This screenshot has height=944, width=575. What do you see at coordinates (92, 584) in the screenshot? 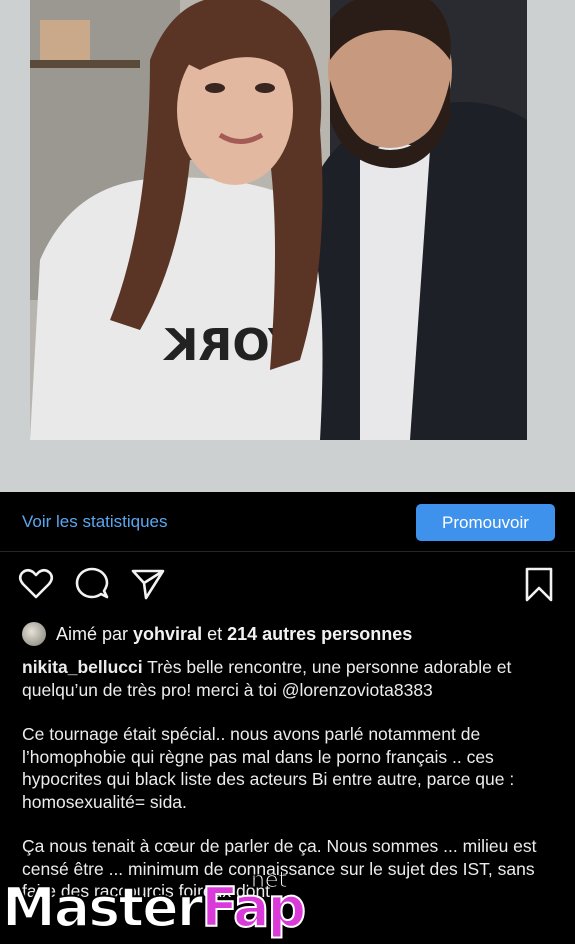
I see `comment-icon` at bounding box center [92, 584].